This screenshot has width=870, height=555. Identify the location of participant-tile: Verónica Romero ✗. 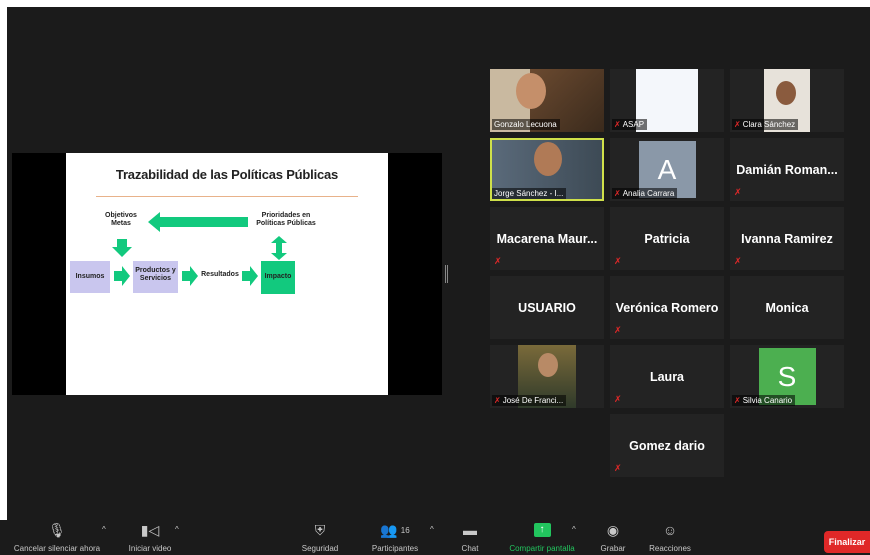
(667, 307).